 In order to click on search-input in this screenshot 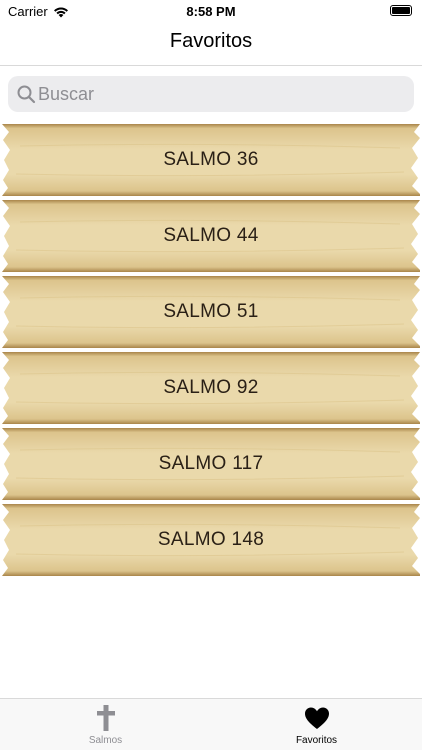, I will do `click(218, 94)`.